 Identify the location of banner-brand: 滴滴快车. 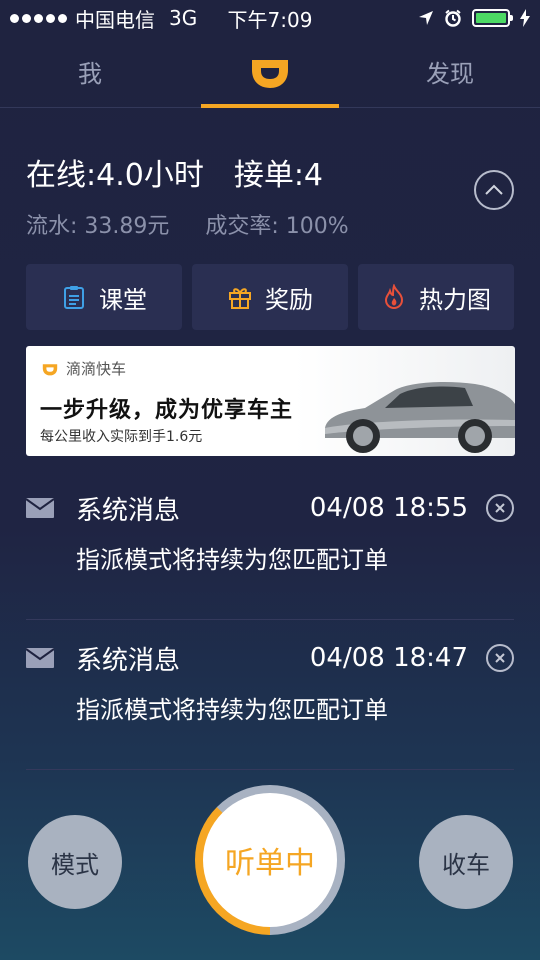
(83, 368).